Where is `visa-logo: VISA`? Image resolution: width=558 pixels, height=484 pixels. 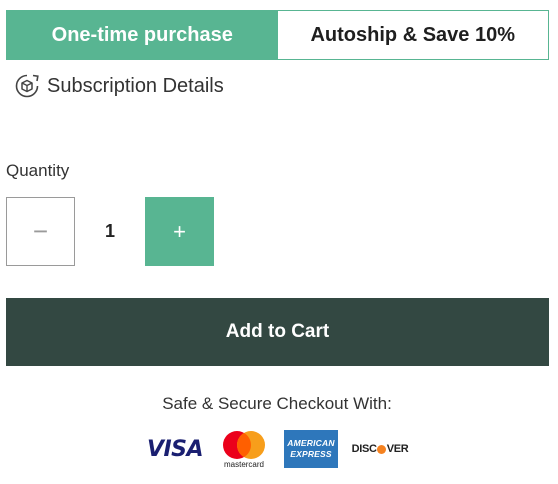 visa-logo: VISA is located at coordinates (175, 449).